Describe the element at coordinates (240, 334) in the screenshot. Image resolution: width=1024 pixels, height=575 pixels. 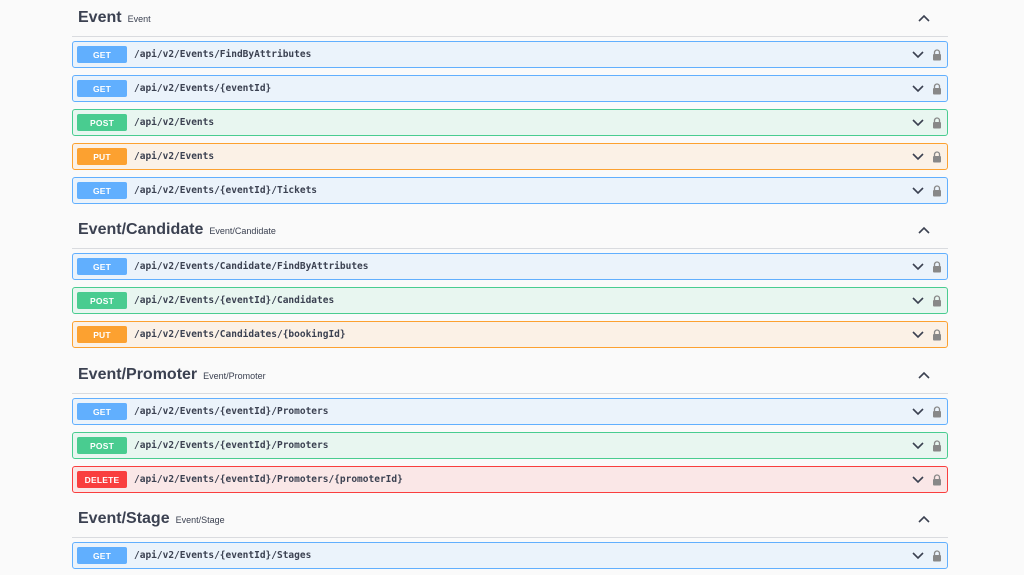
I see `operation-path: /api/v2/Events/Candidates/{bookingId}` at that location.